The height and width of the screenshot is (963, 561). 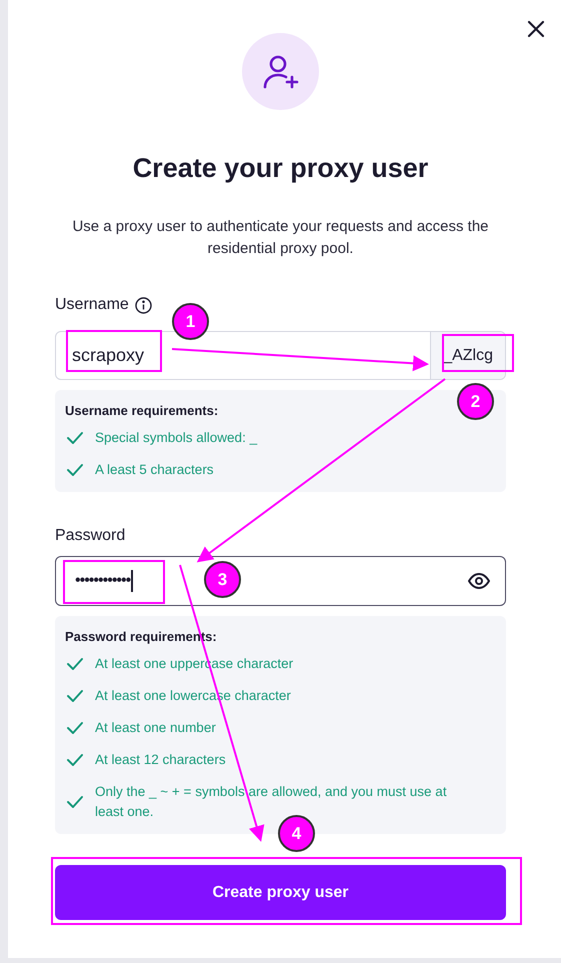 I want to click on username-label: Username, so click(x=92, y=305).